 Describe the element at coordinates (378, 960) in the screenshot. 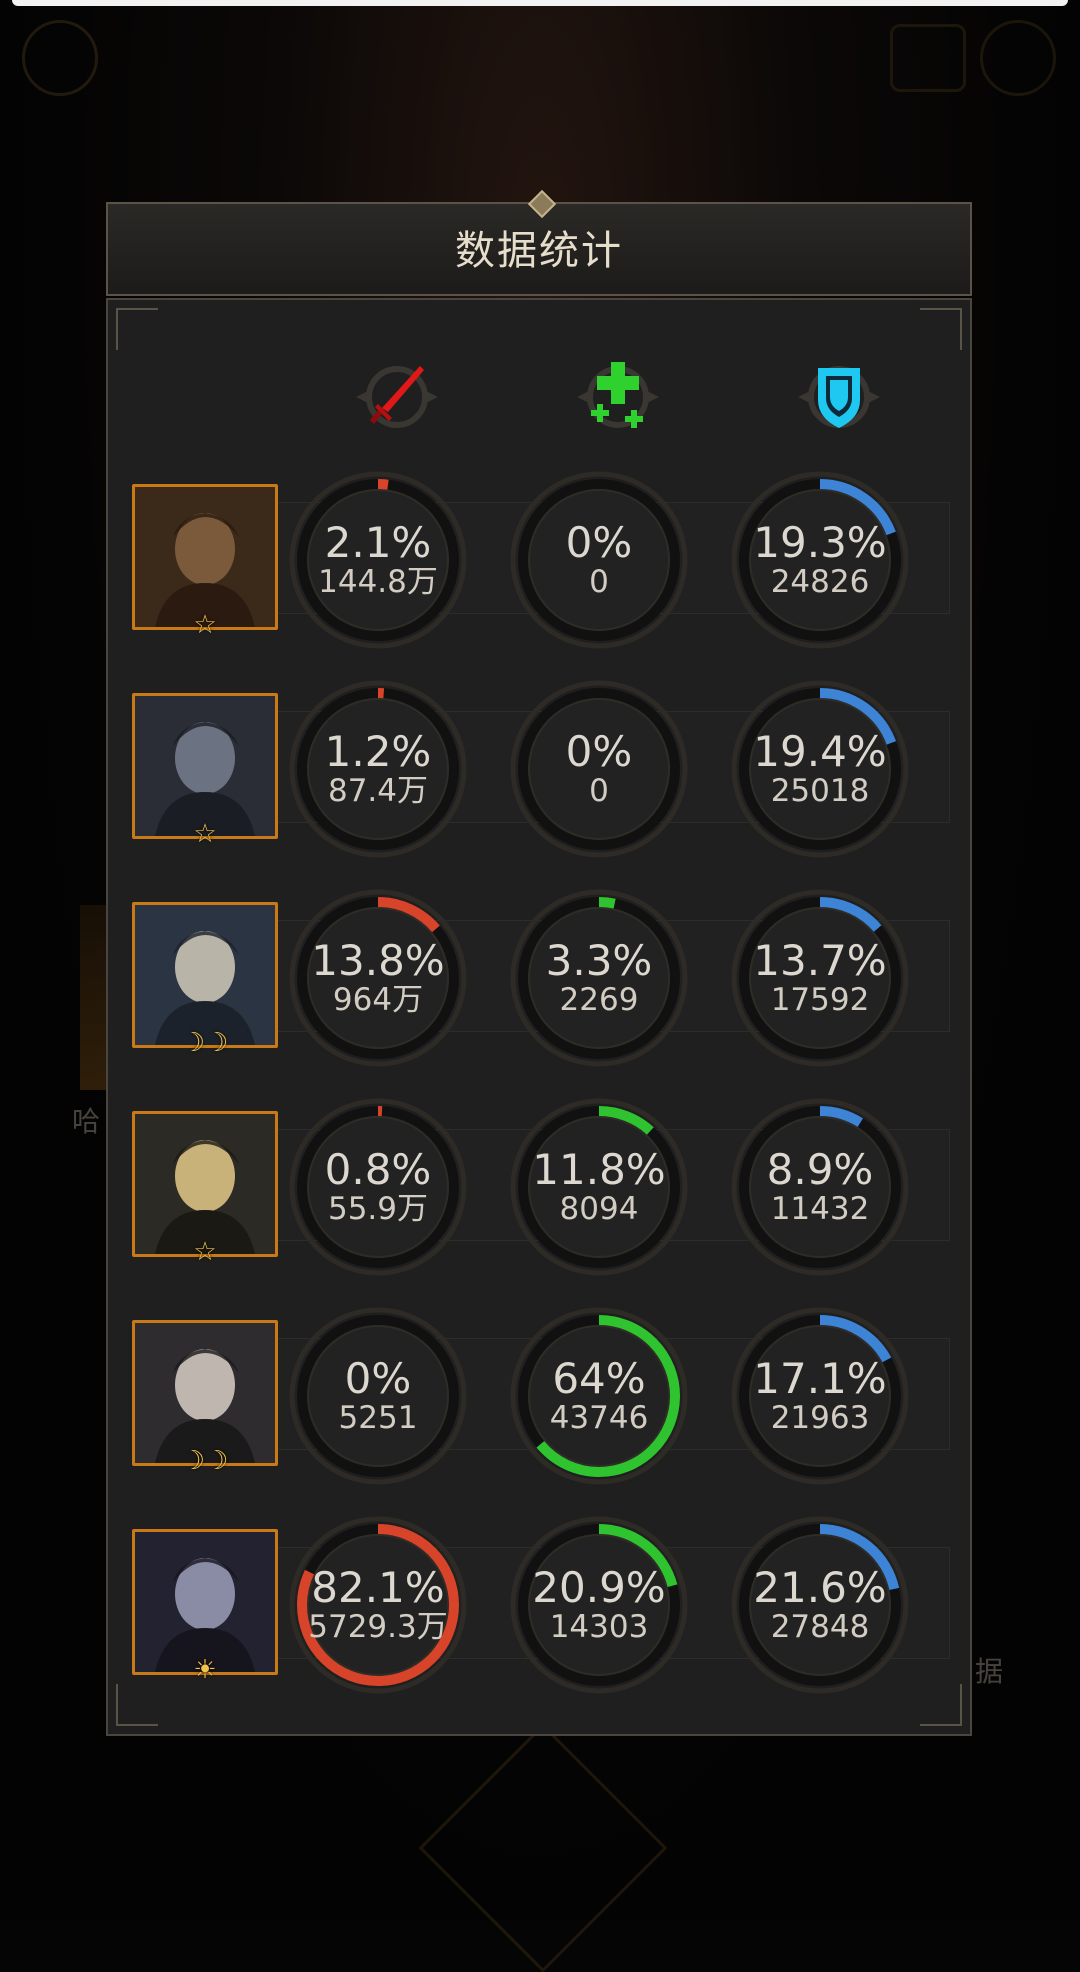

I see `damage-percentage: 13.8%` at that location.